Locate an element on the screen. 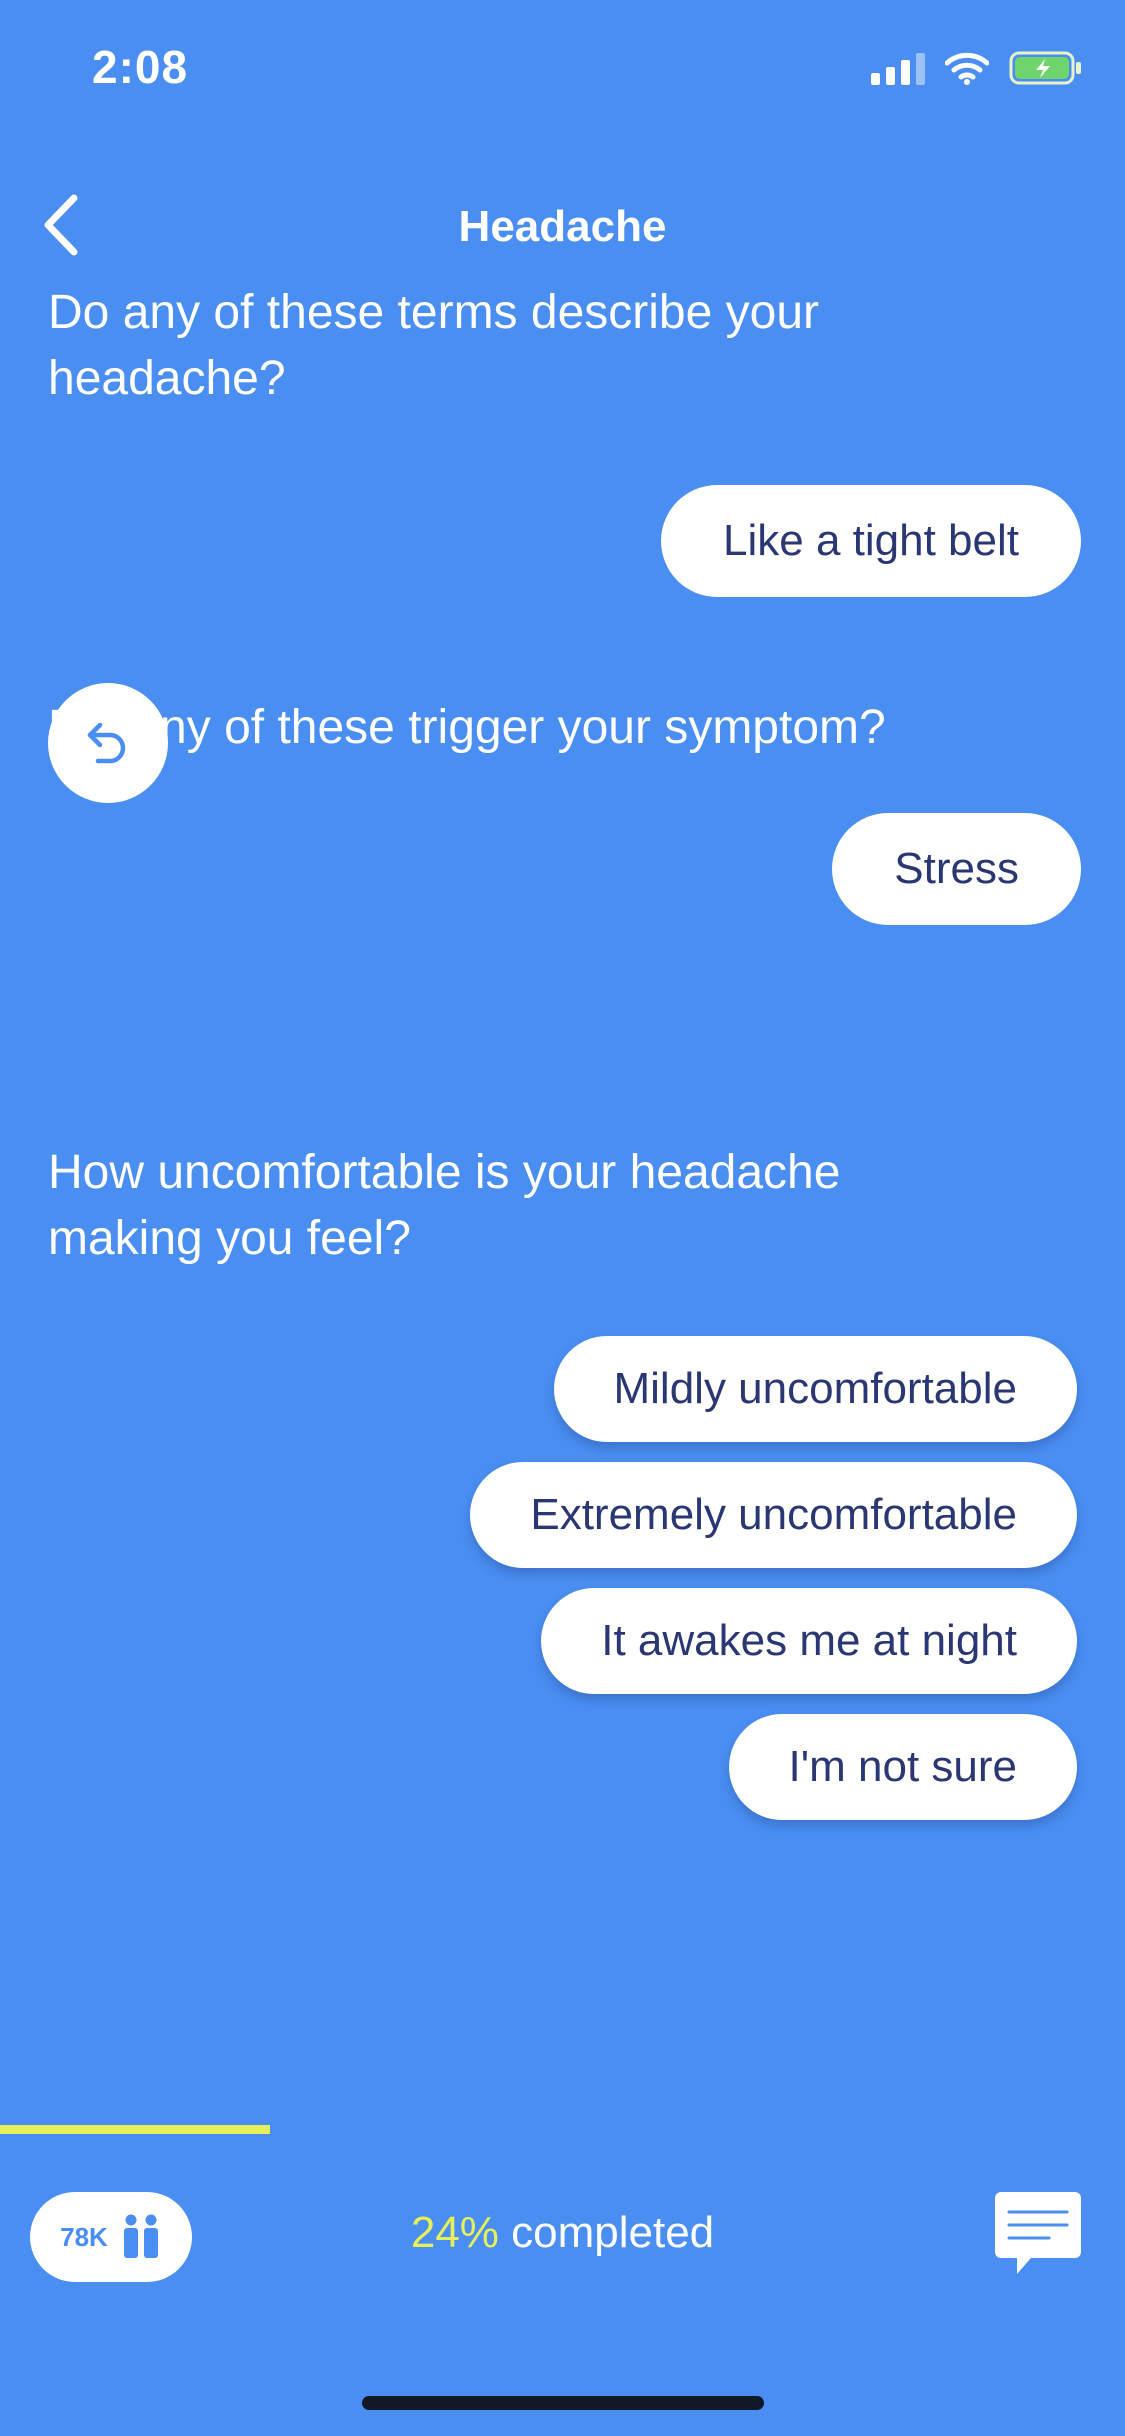 This screenshot has height=2436, width=1125. question-2: Did any of these trigger your symptom? is located at coordinates (467, 727).